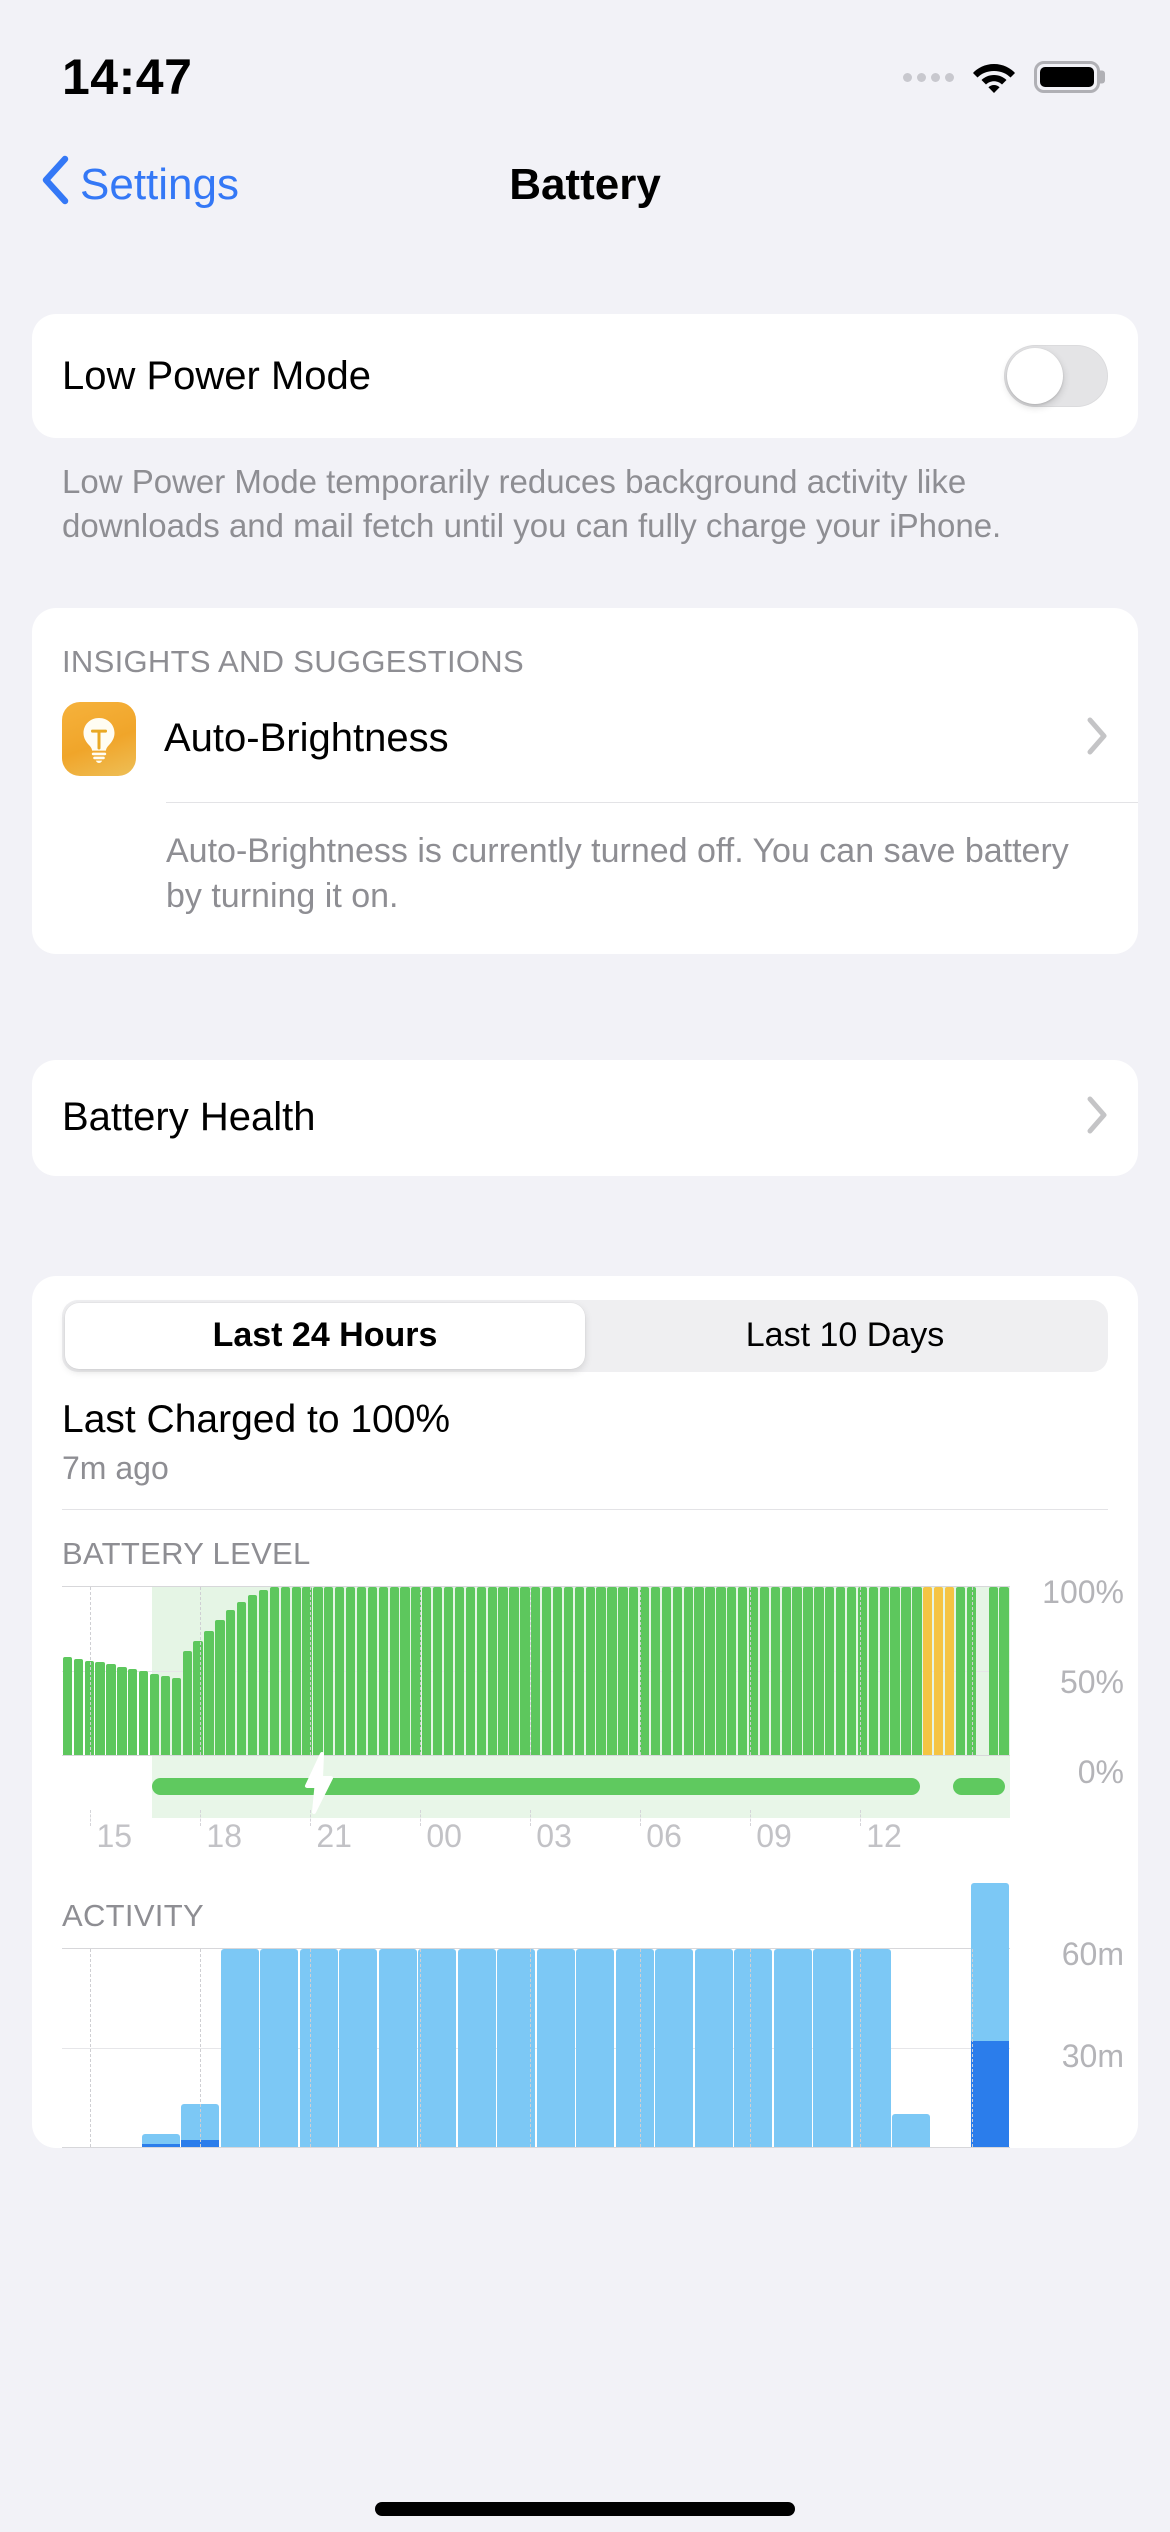 The image size is (1170, 2532). What do you see at coordinates (334, 1835) in the screenshot?
I see `xtick-label: 21` at bounding box center [334, 1835].